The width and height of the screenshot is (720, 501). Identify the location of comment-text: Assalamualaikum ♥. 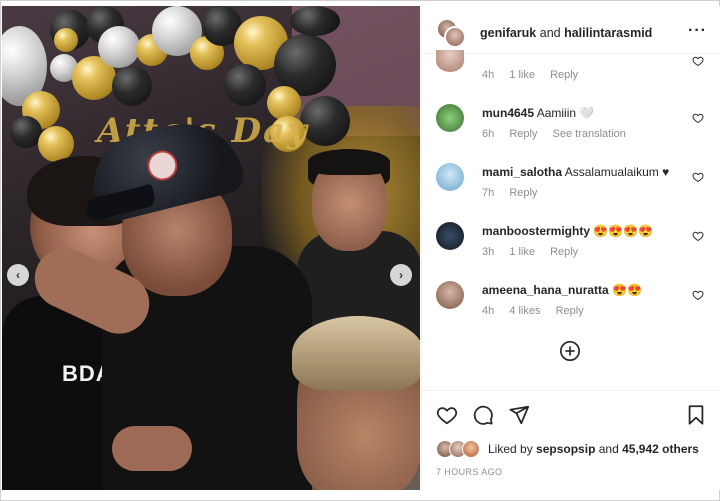
(617, 172).